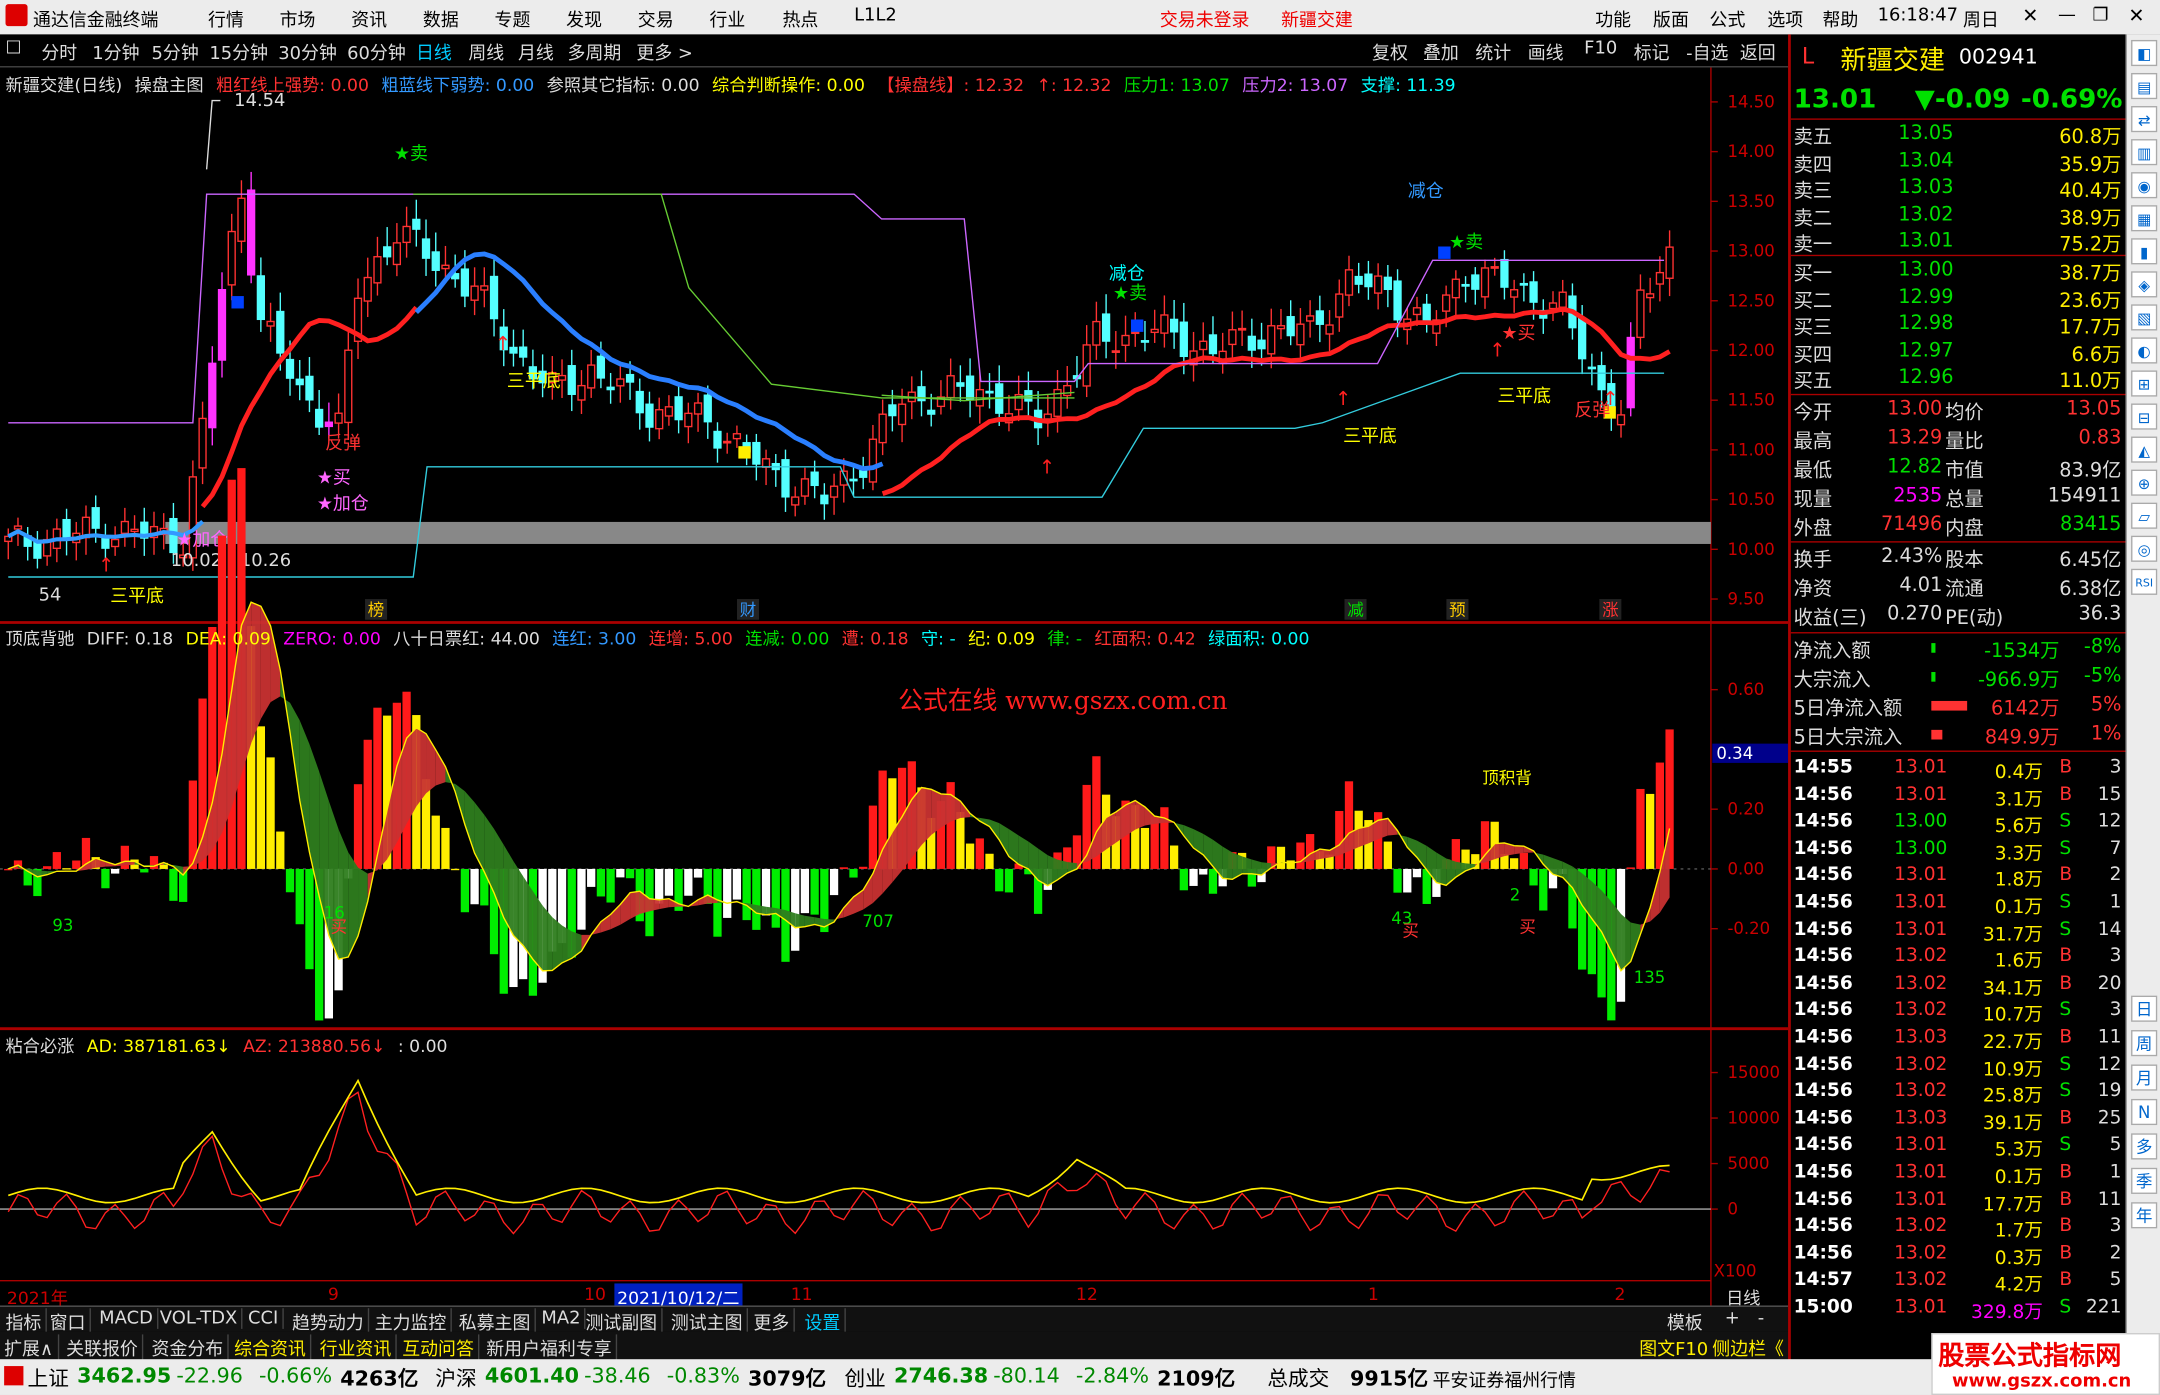 This screenshot has width=2160, height=1395. What do you see at coordinates (2136, 17) in the screenshot?
I see `close-icon: ✕` at bounding box center [2136, 17].